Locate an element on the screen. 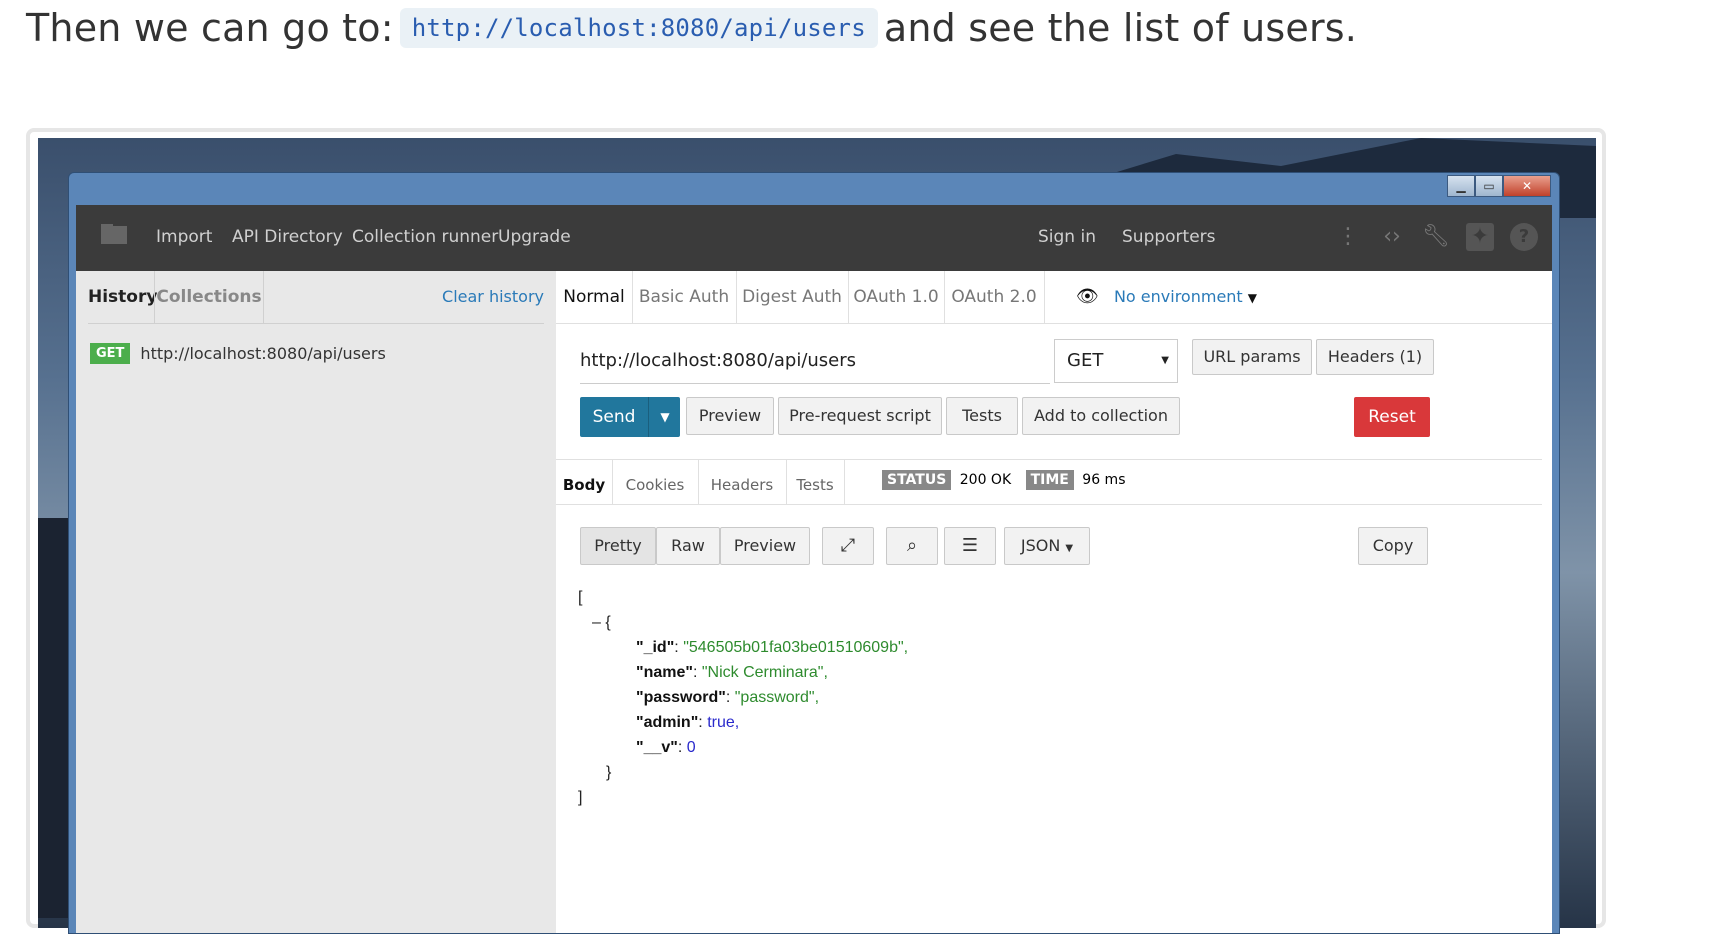 The image size is (1724, 934). tab-collections: Collections is located at coordinates (209, 297).